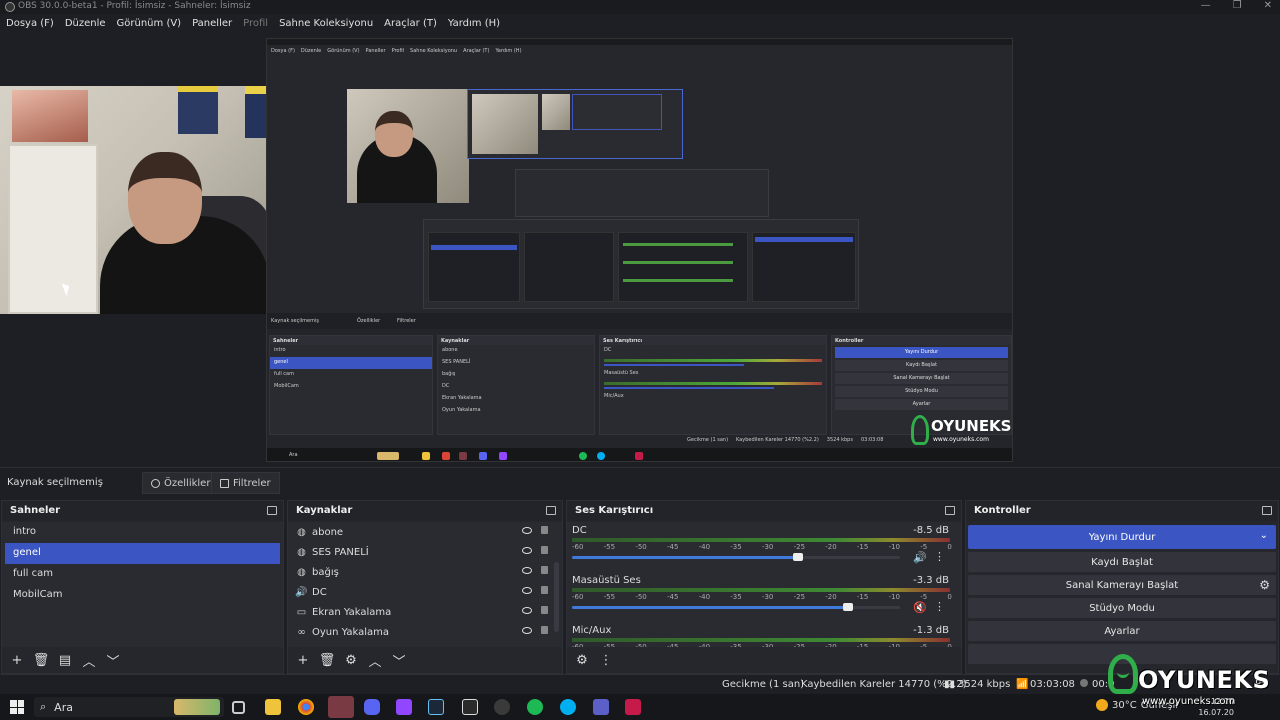 Image resolution: width=1280 pixels, height=720 pixels. I want to click on filters-button: Filtreler, so click(245, 483).